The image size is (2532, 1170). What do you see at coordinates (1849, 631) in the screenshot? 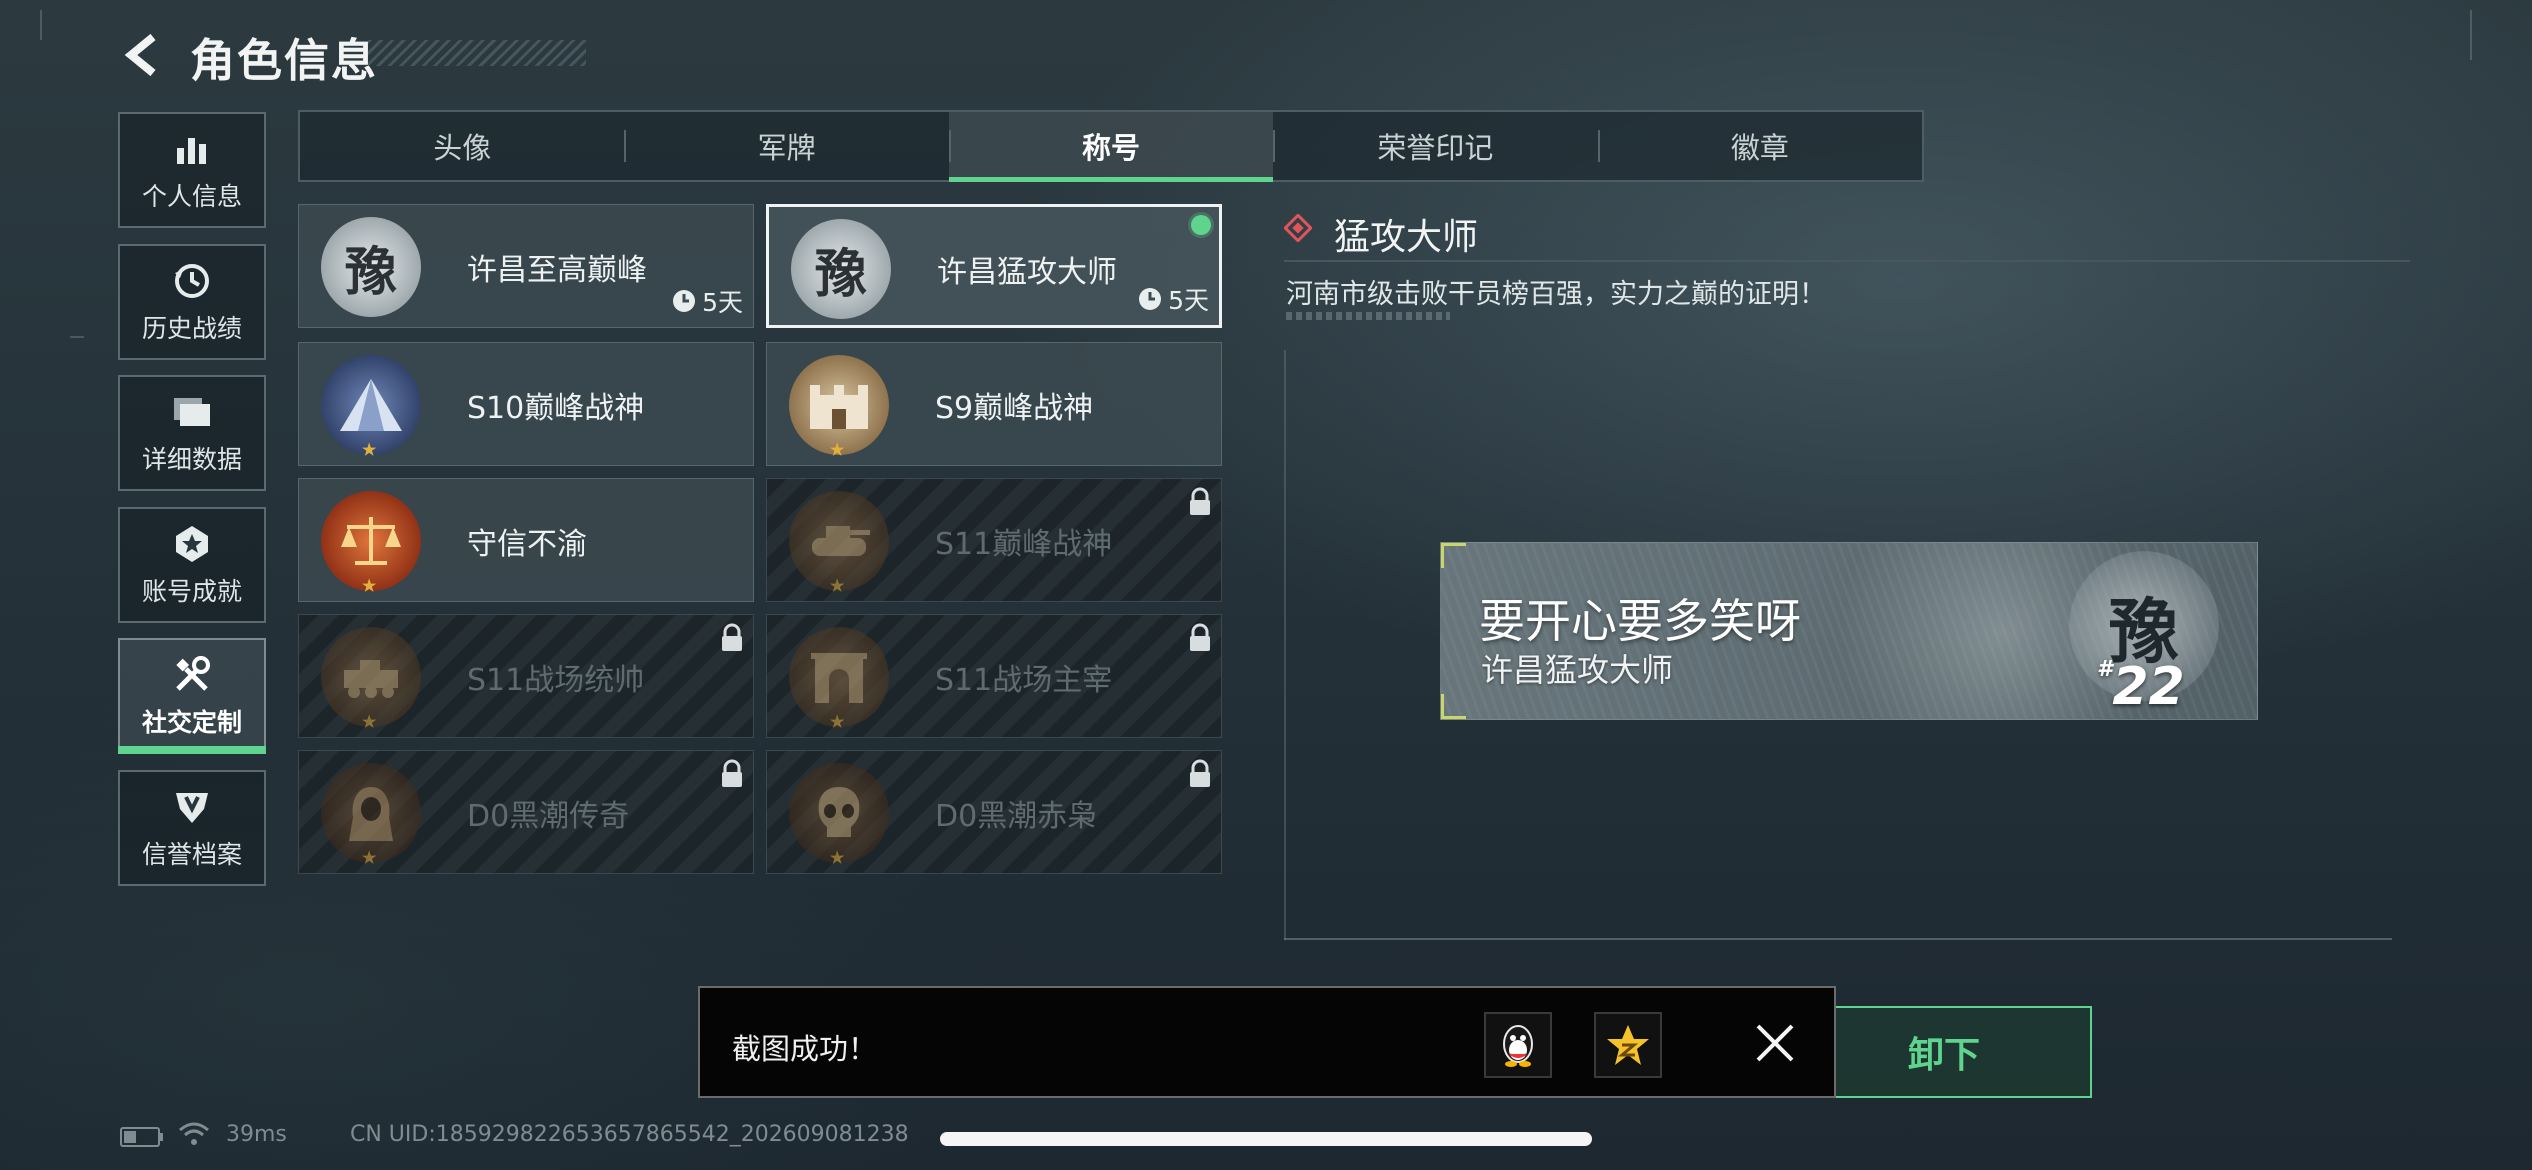
I see `nameplate-preview: 要开心要多笑呀 许昌猛攻大师 豫 #22` at bounding box center [1849, 631].